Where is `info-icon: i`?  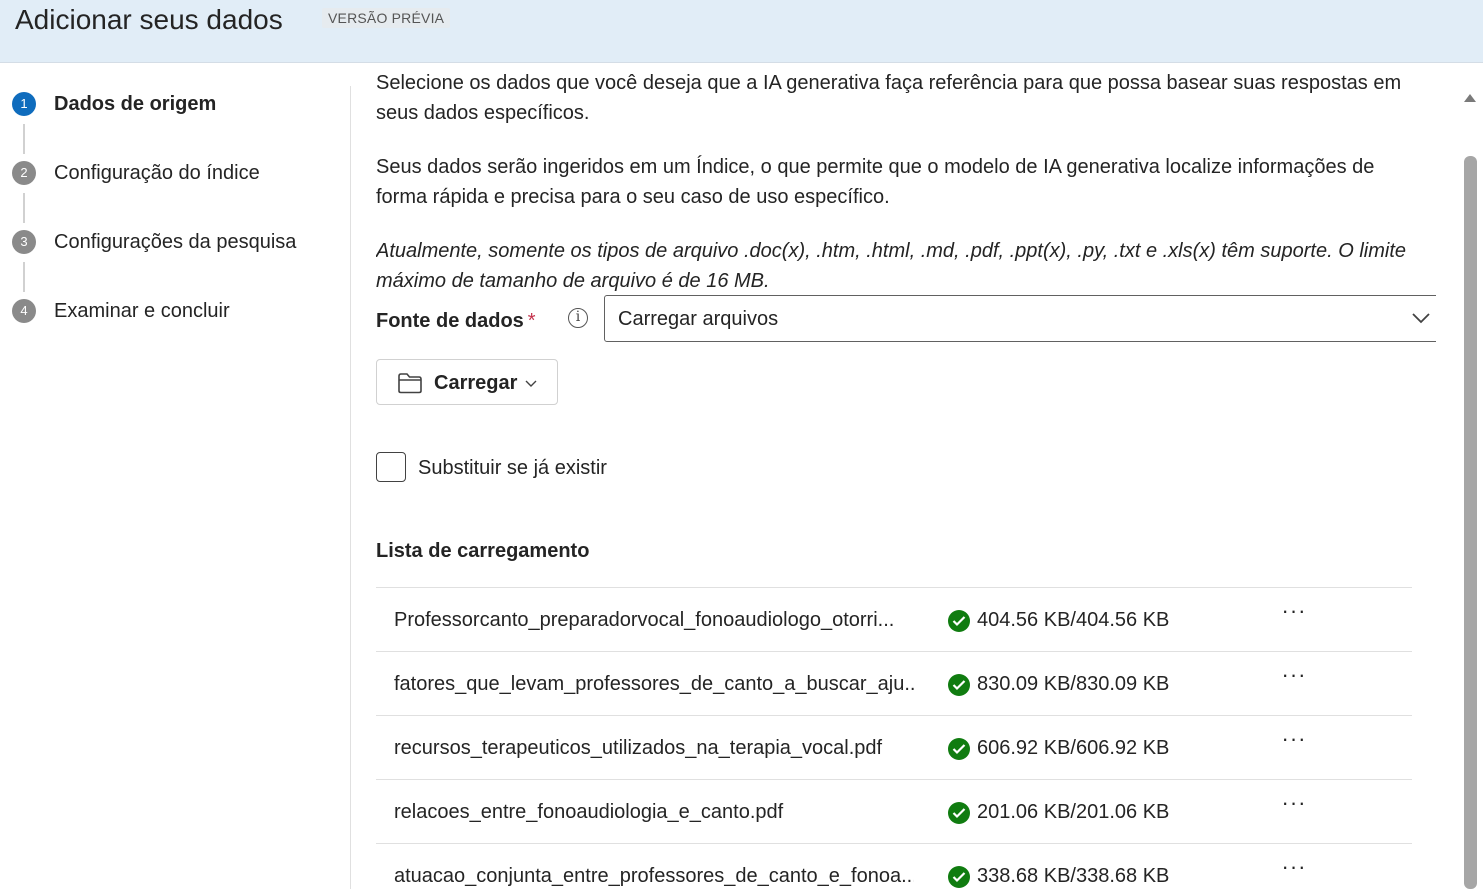 info-icon: i is located at coordinates (578, 318).